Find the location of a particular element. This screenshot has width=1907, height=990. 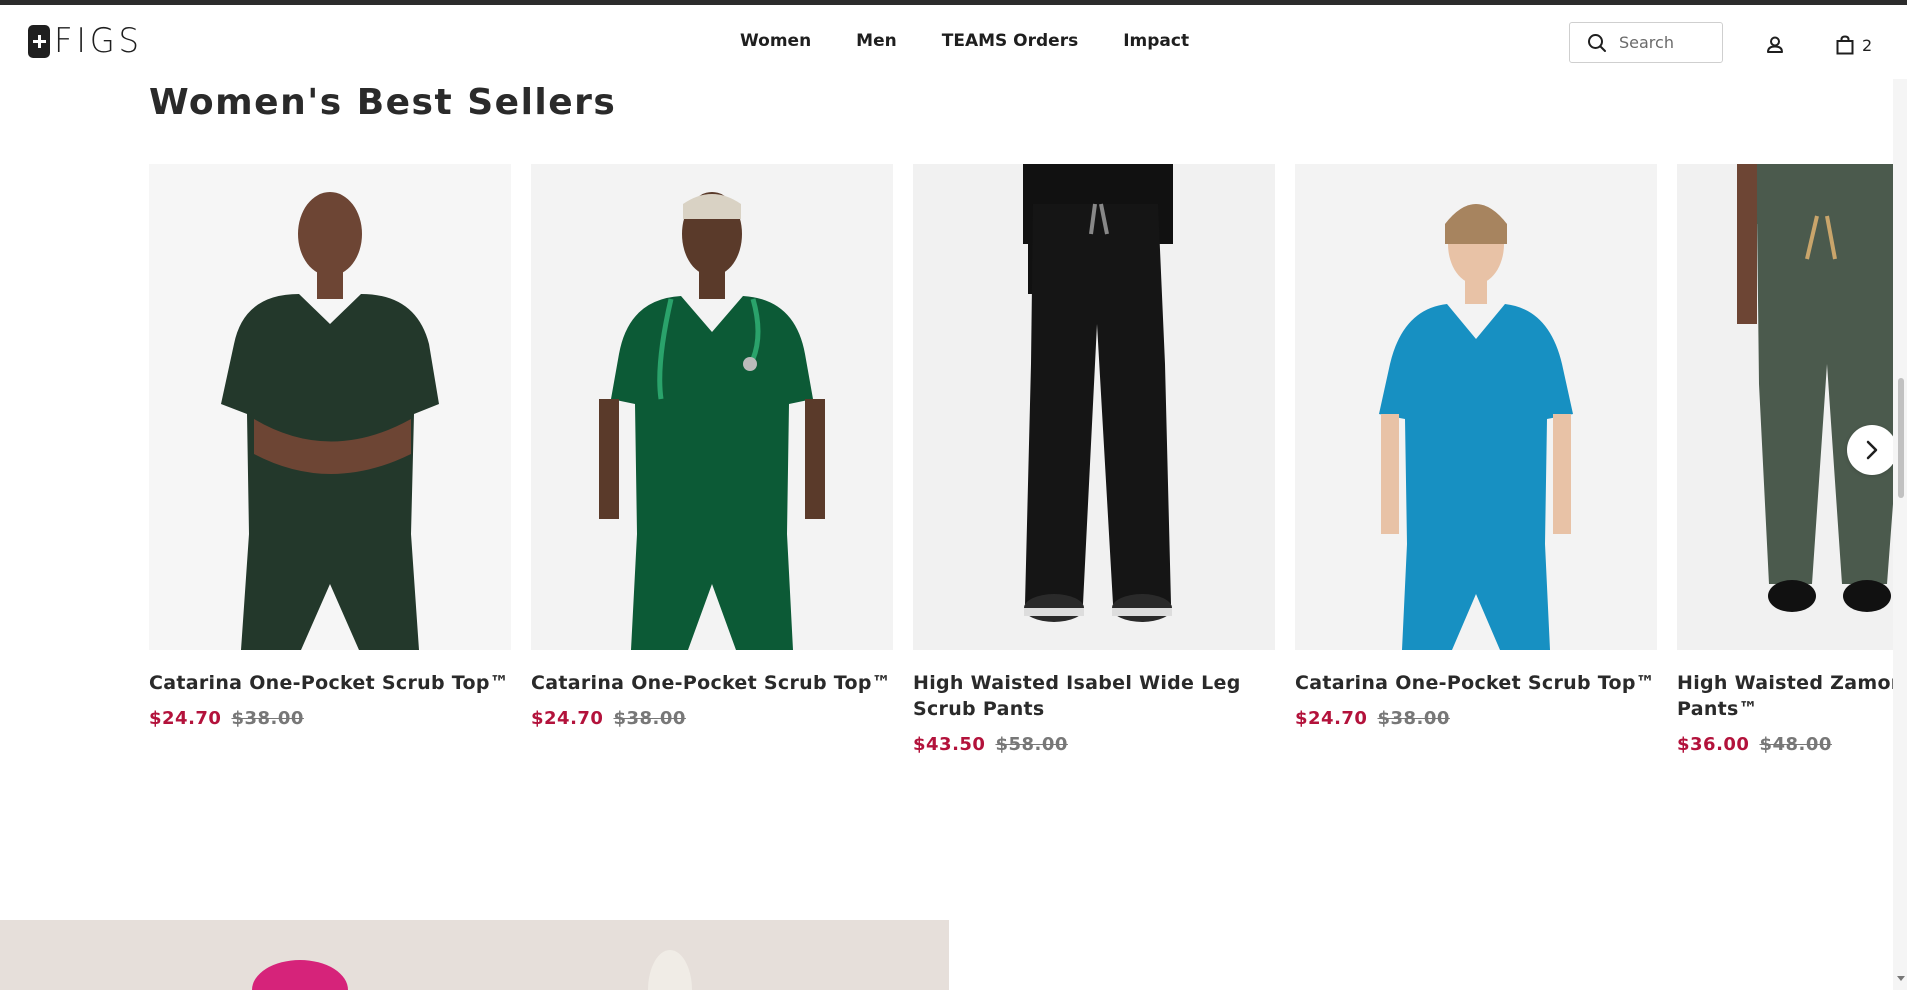

nav-teams-orders: TEAMS Orders is located at coordinates (1010, 41).